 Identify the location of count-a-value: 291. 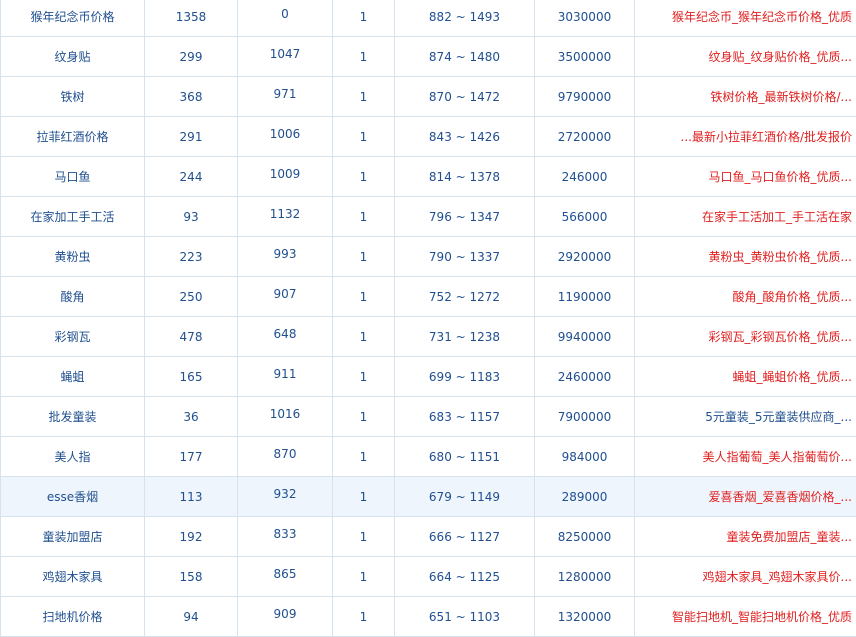
(191, 137).